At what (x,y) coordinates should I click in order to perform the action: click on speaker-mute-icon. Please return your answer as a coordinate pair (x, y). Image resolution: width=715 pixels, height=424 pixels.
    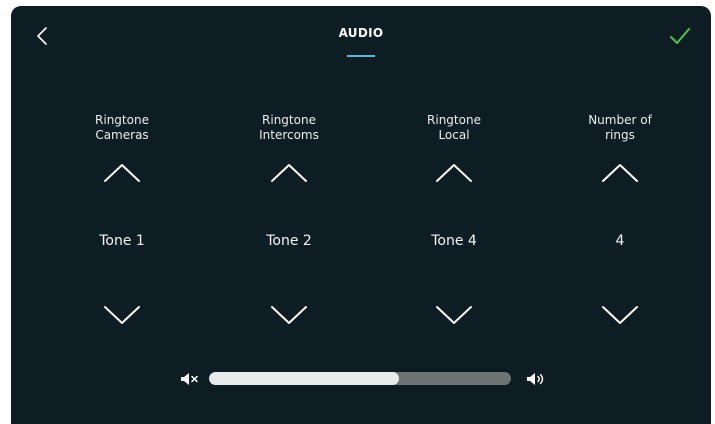
    Looking at the image, I should click on (190, 379).